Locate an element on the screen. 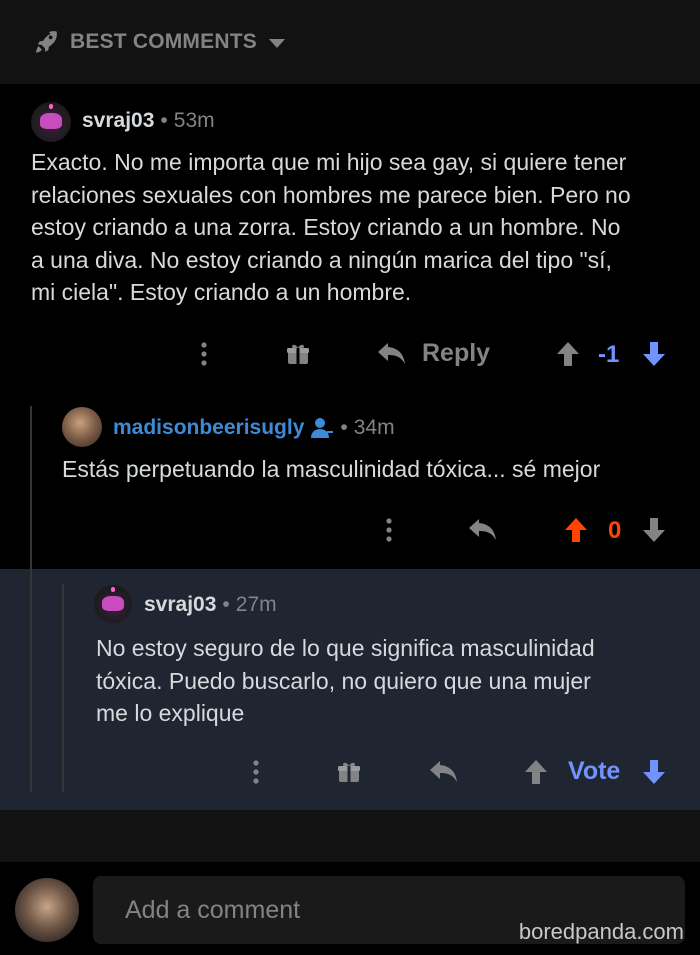 The image size is (700, 955). chevron-down-icon is located at coordinates (276, 43).